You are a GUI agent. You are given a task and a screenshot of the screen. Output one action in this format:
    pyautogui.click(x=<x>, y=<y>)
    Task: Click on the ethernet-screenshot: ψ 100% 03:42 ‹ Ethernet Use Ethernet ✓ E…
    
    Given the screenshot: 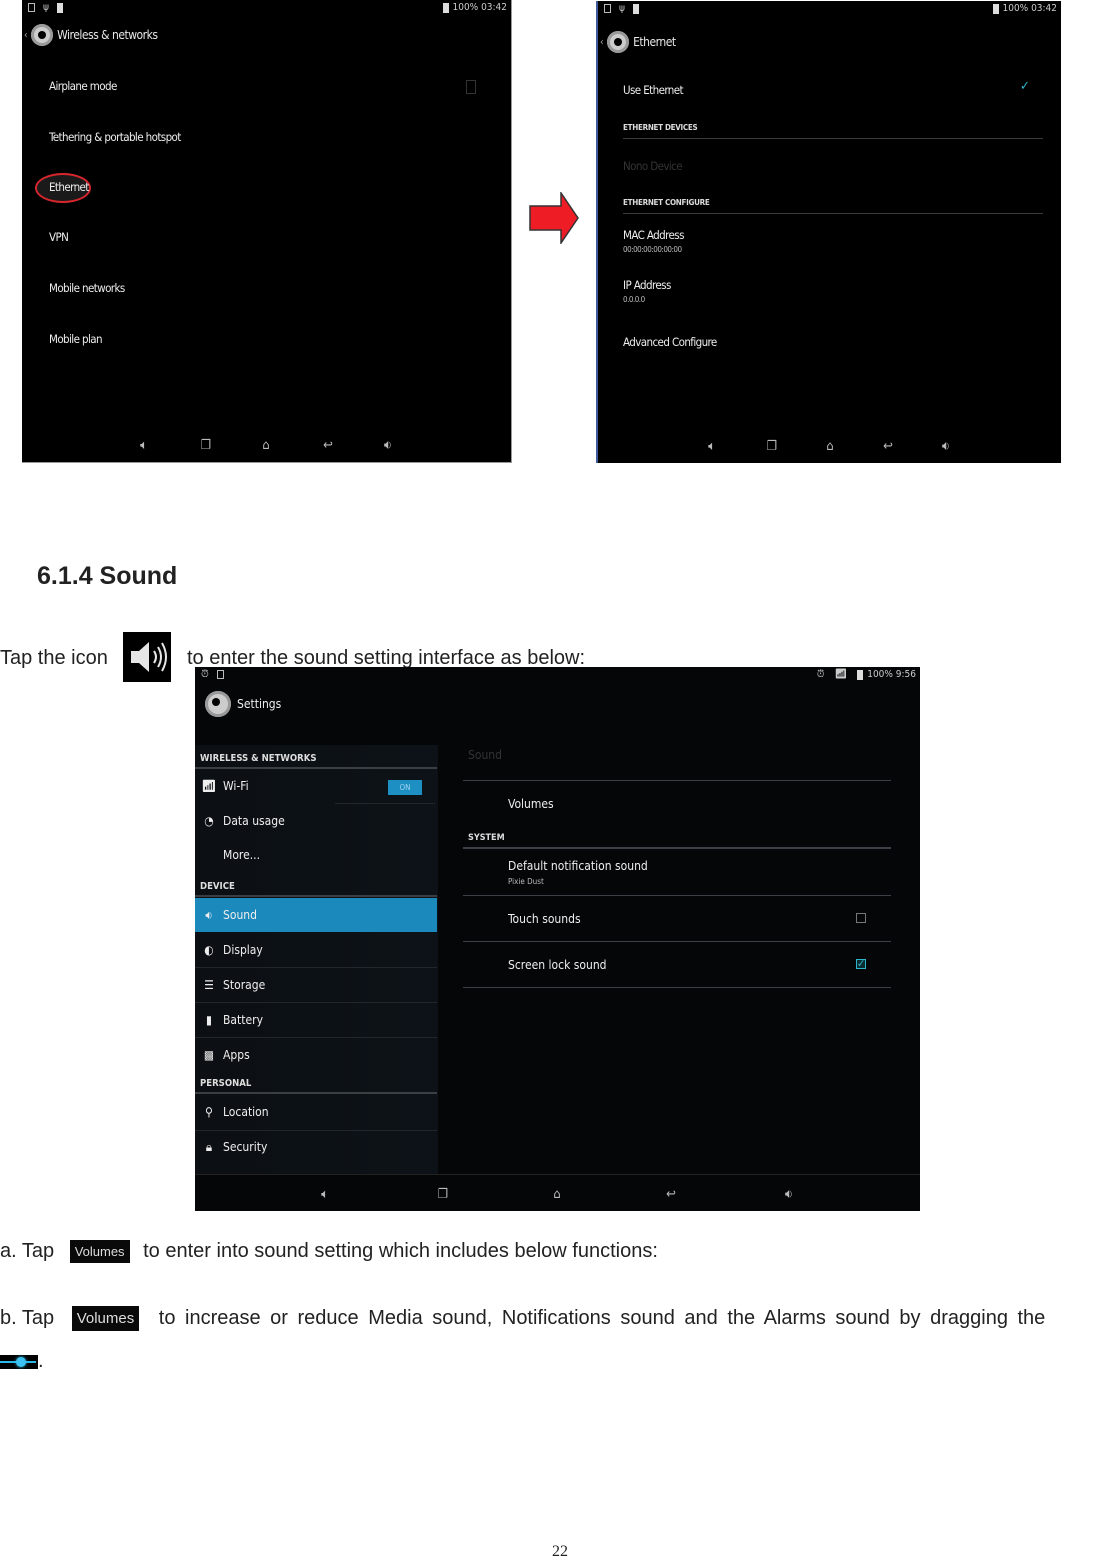 What is the action you would take?
    pyautogui.click(x=828, y=232)
    